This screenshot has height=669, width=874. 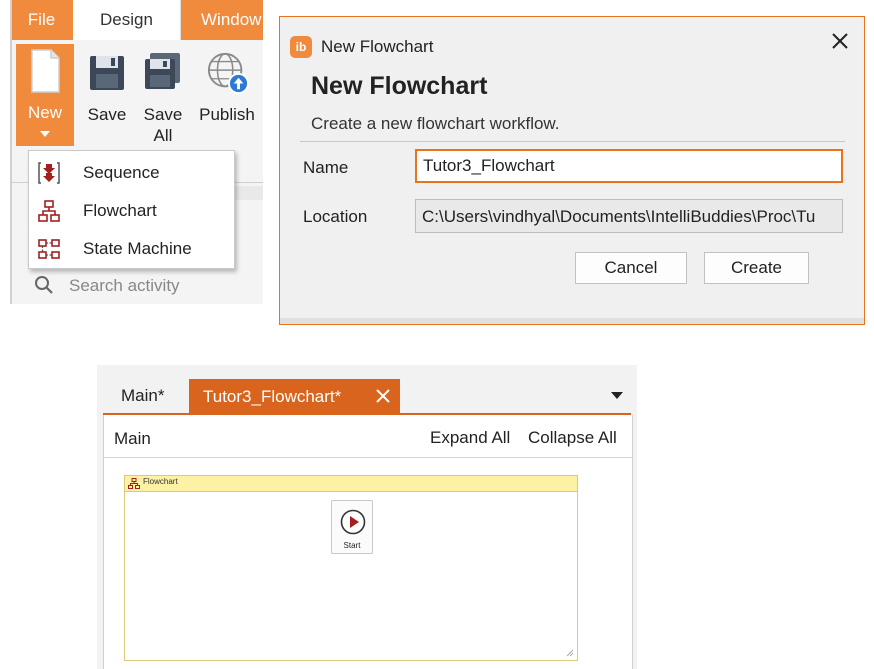 What do you see at coordinates (383, 396) in the screenshot?
I see `close-tab-icon` at bounding box center [383, 396].